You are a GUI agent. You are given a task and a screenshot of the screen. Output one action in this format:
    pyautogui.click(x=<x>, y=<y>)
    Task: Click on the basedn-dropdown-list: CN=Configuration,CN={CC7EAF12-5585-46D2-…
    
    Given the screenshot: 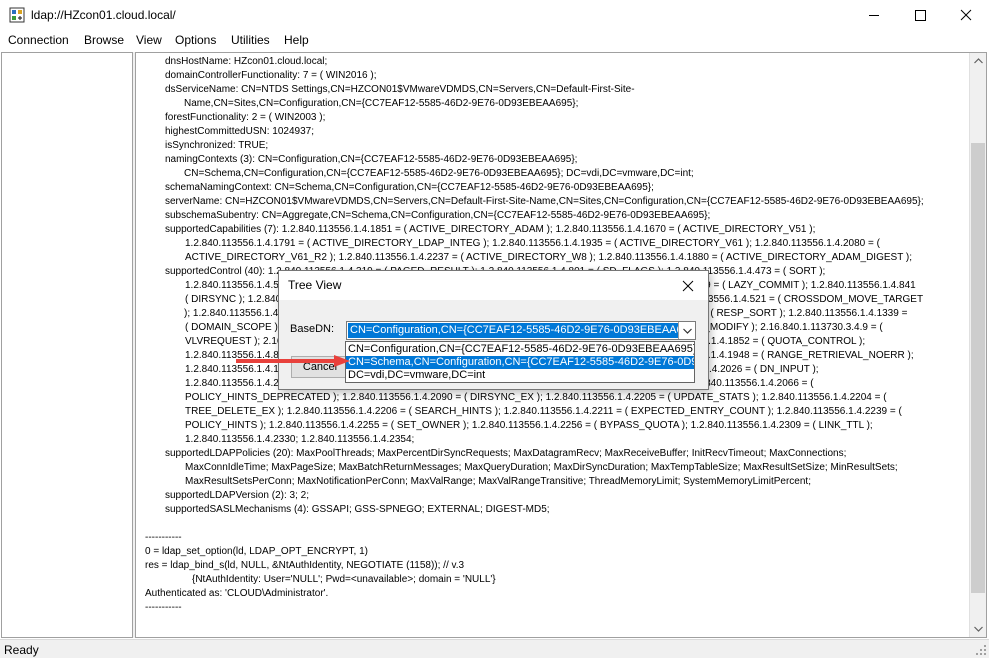 What is the action you would take?
    pyautogui.click(x=520, y=362)
    